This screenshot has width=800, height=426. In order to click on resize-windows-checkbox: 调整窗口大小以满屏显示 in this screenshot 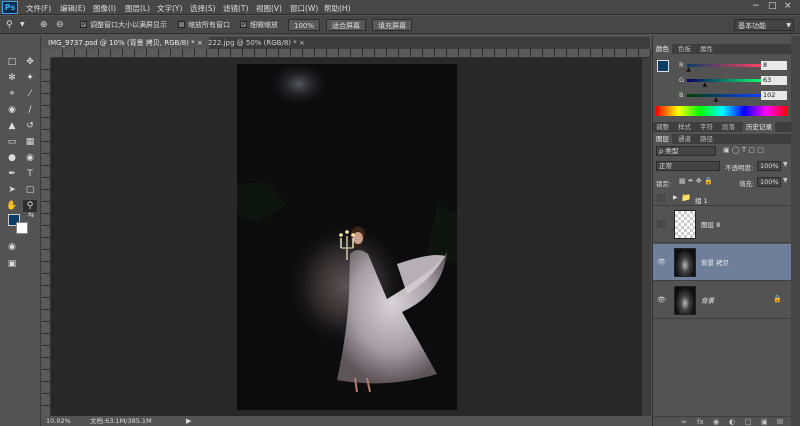, I will do `click(123, 24)`.